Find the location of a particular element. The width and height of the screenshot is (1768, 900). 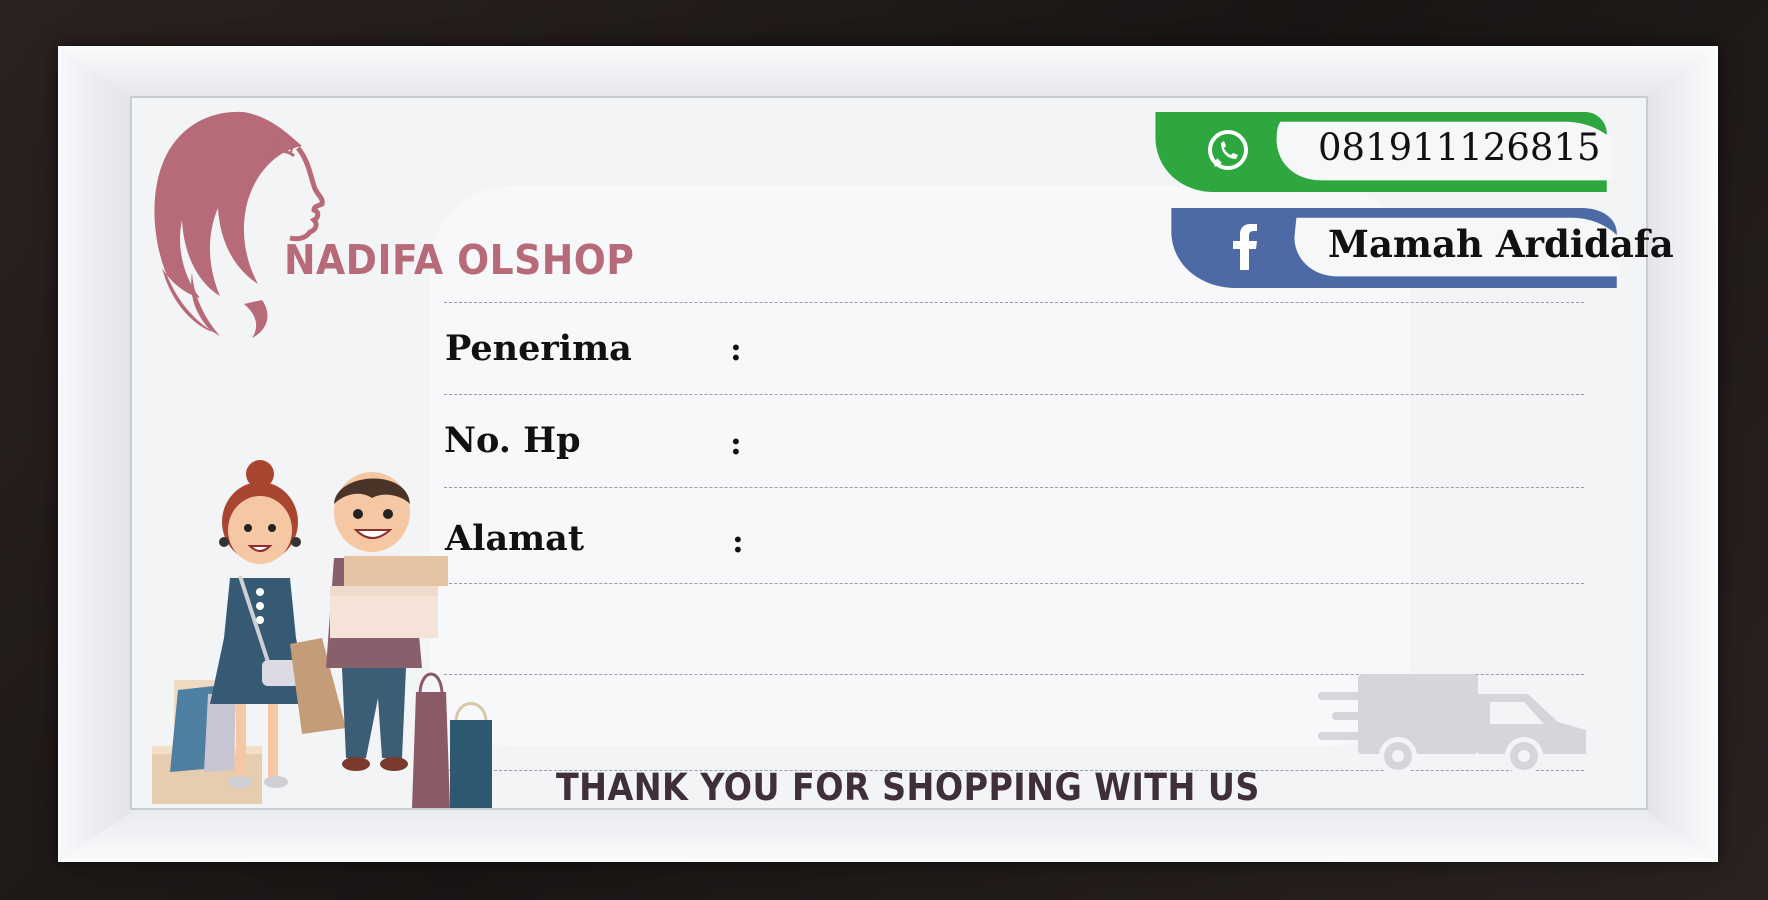

frame-bevel-top is located at coordinates (888, 71).